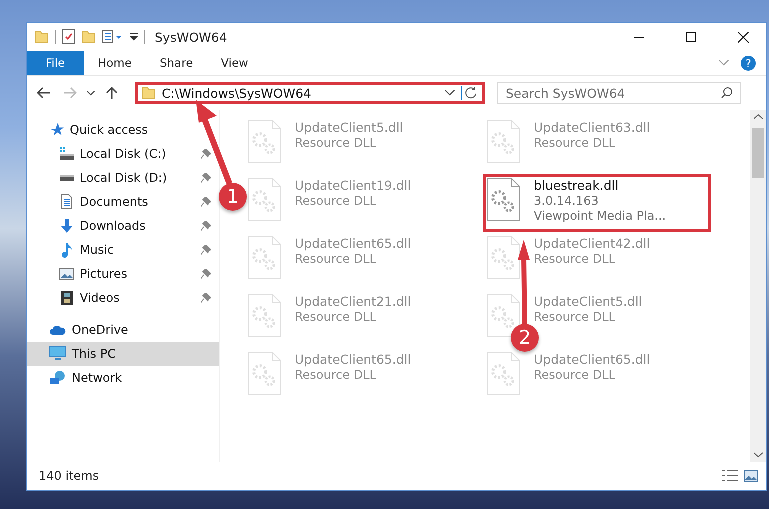 The image size is (769, 509). What do you see at coordinates (123, 378) in the screenshot?
I see `nav-item: Network` at bounding box center [123, 378].